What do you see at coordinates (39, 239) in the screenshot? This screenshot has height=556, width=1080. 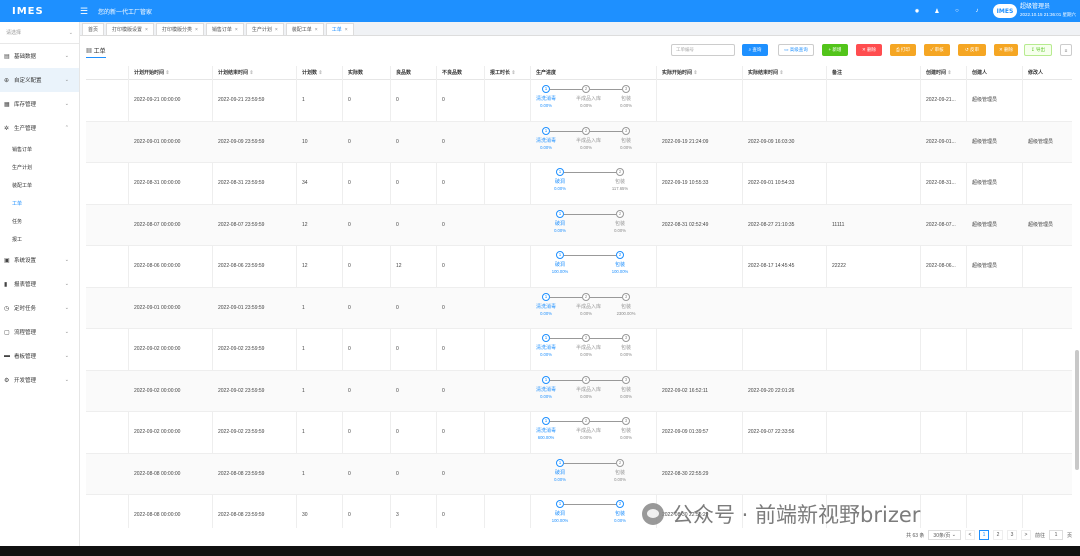 I see `sidebar-subitem-report: 报工` at bounding box center [39, 239].